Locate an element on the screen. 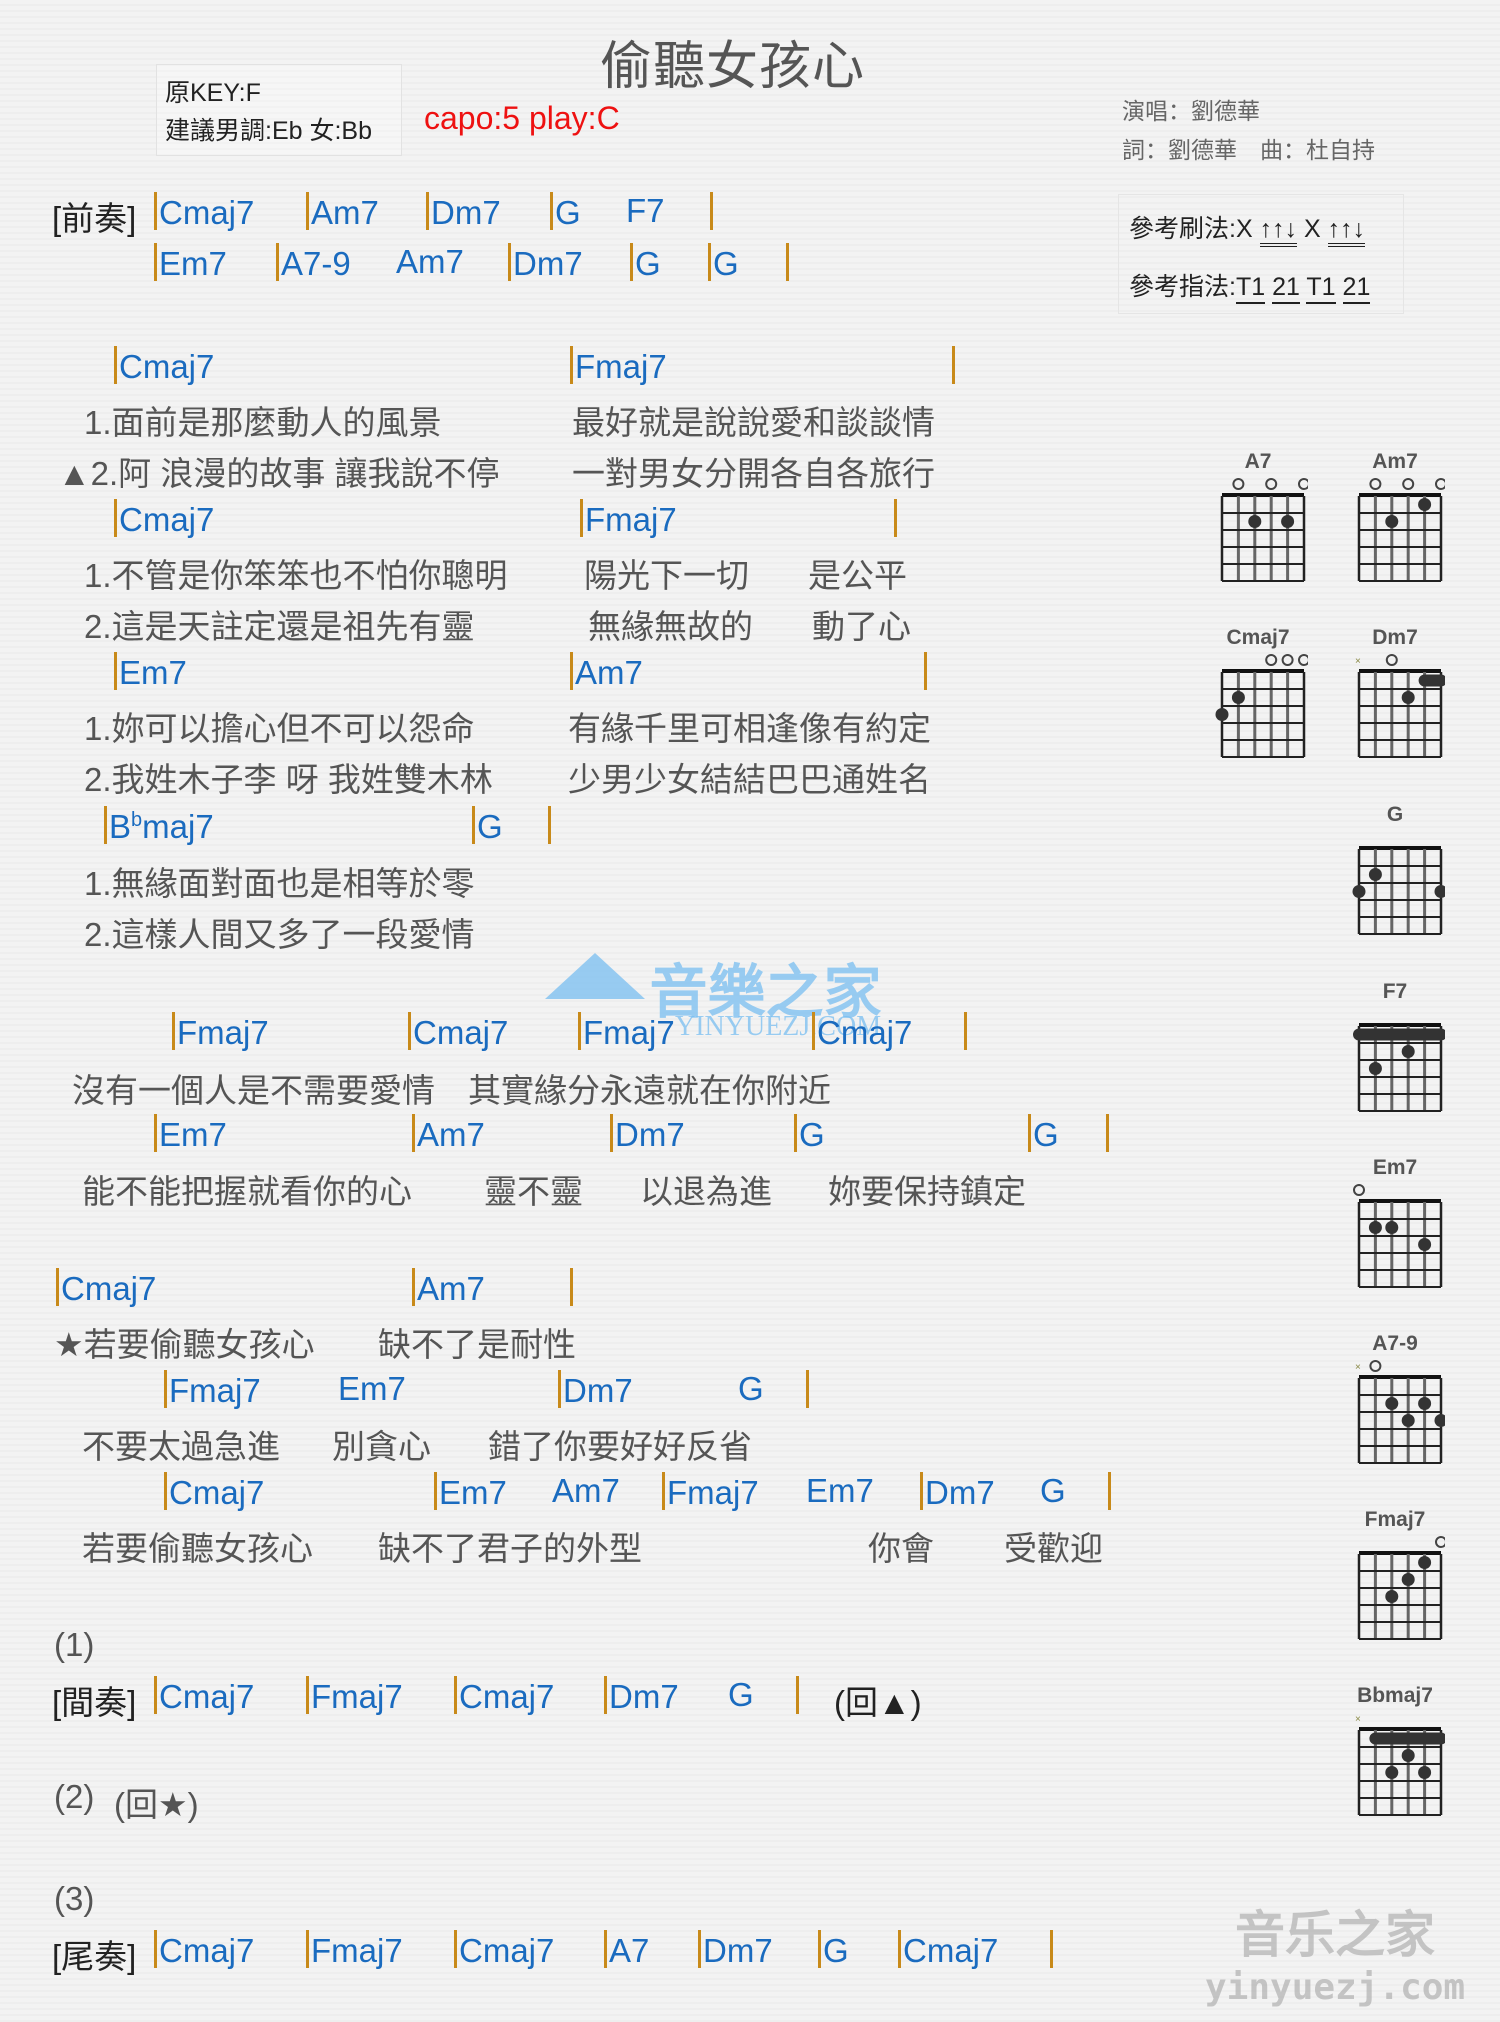 Image resolution: width=1500 pixels, height=2022 pixels. lyric-line: 1.無緣面對面也是相等於零 is located at coordinates (279, 883).